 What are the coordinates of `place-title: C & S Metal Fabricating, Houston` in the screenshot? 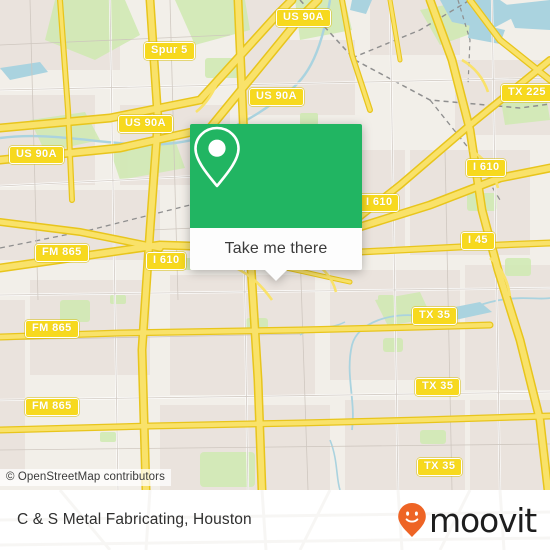 It's located at (134, 519).